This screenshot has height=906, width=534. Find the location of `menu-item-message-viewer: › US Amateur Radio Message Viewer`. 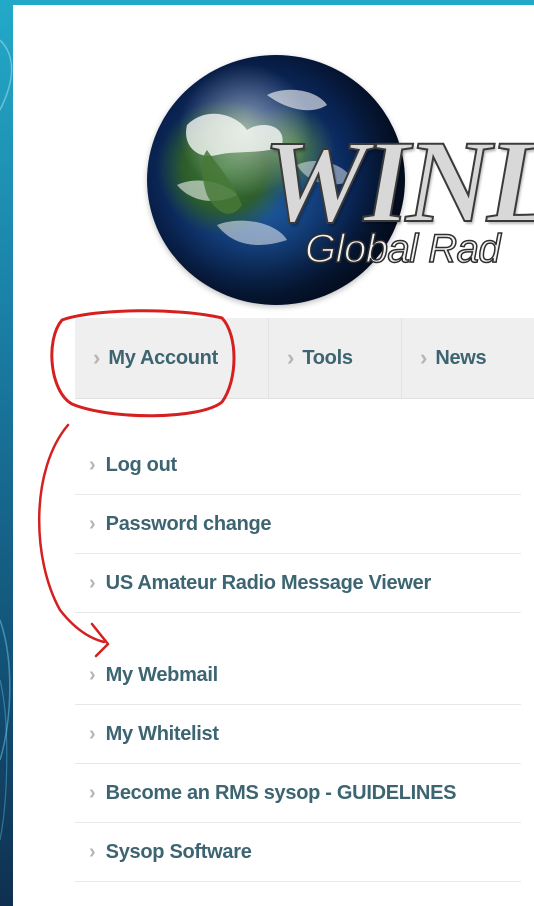

menu-item-message-viewer: › US Amateur Radio Message Viewer is located at coordinates (298, 583).